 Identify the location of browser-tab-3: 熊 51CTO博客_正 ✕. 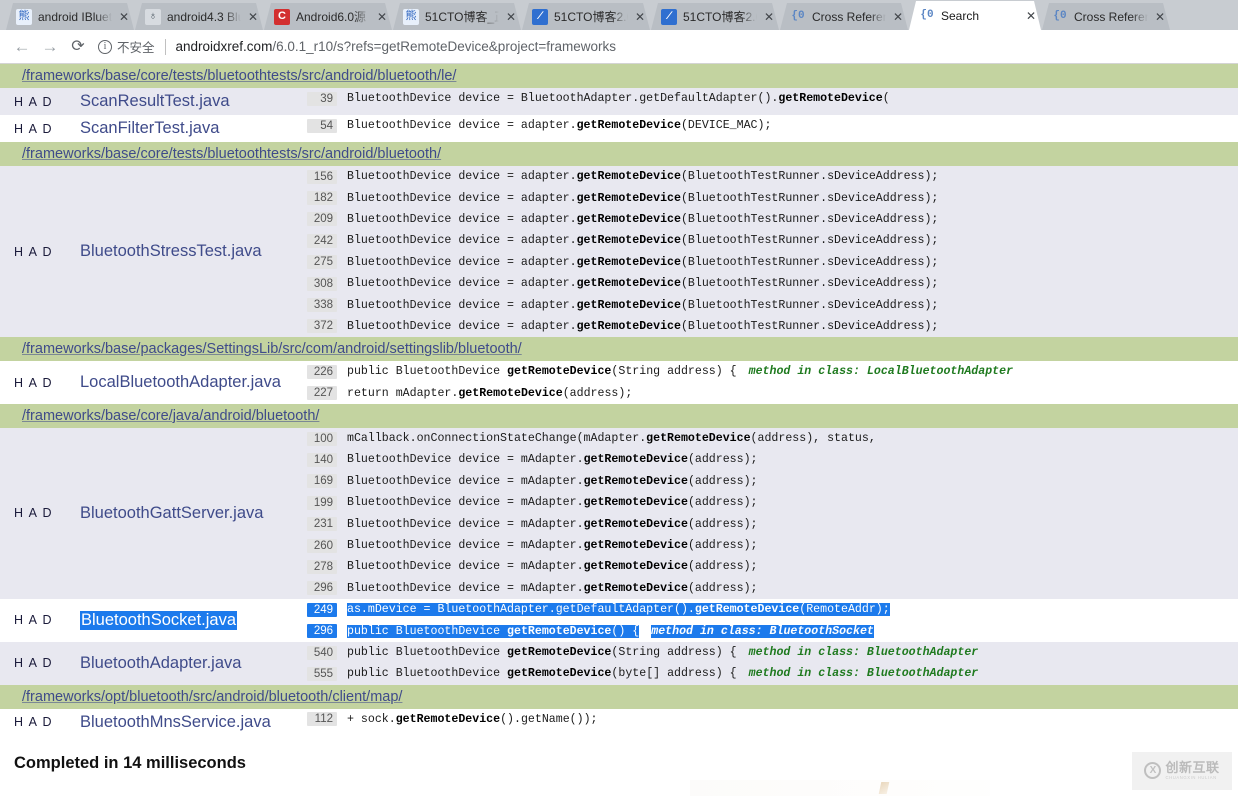
(457, 16).